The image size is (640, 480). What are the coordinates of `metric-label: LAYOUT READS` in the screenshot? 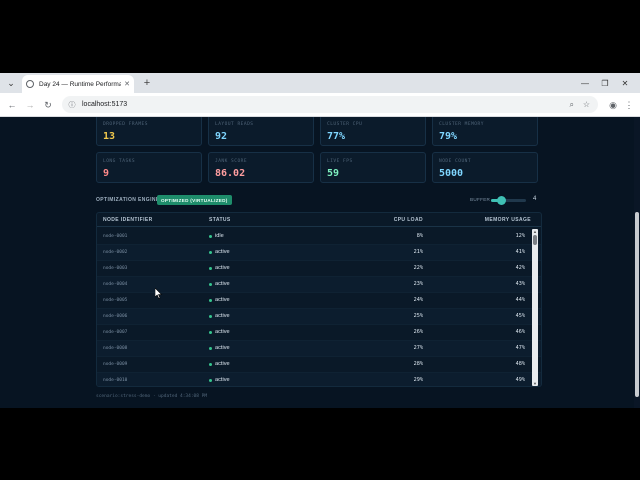 It's located at (234, 124).